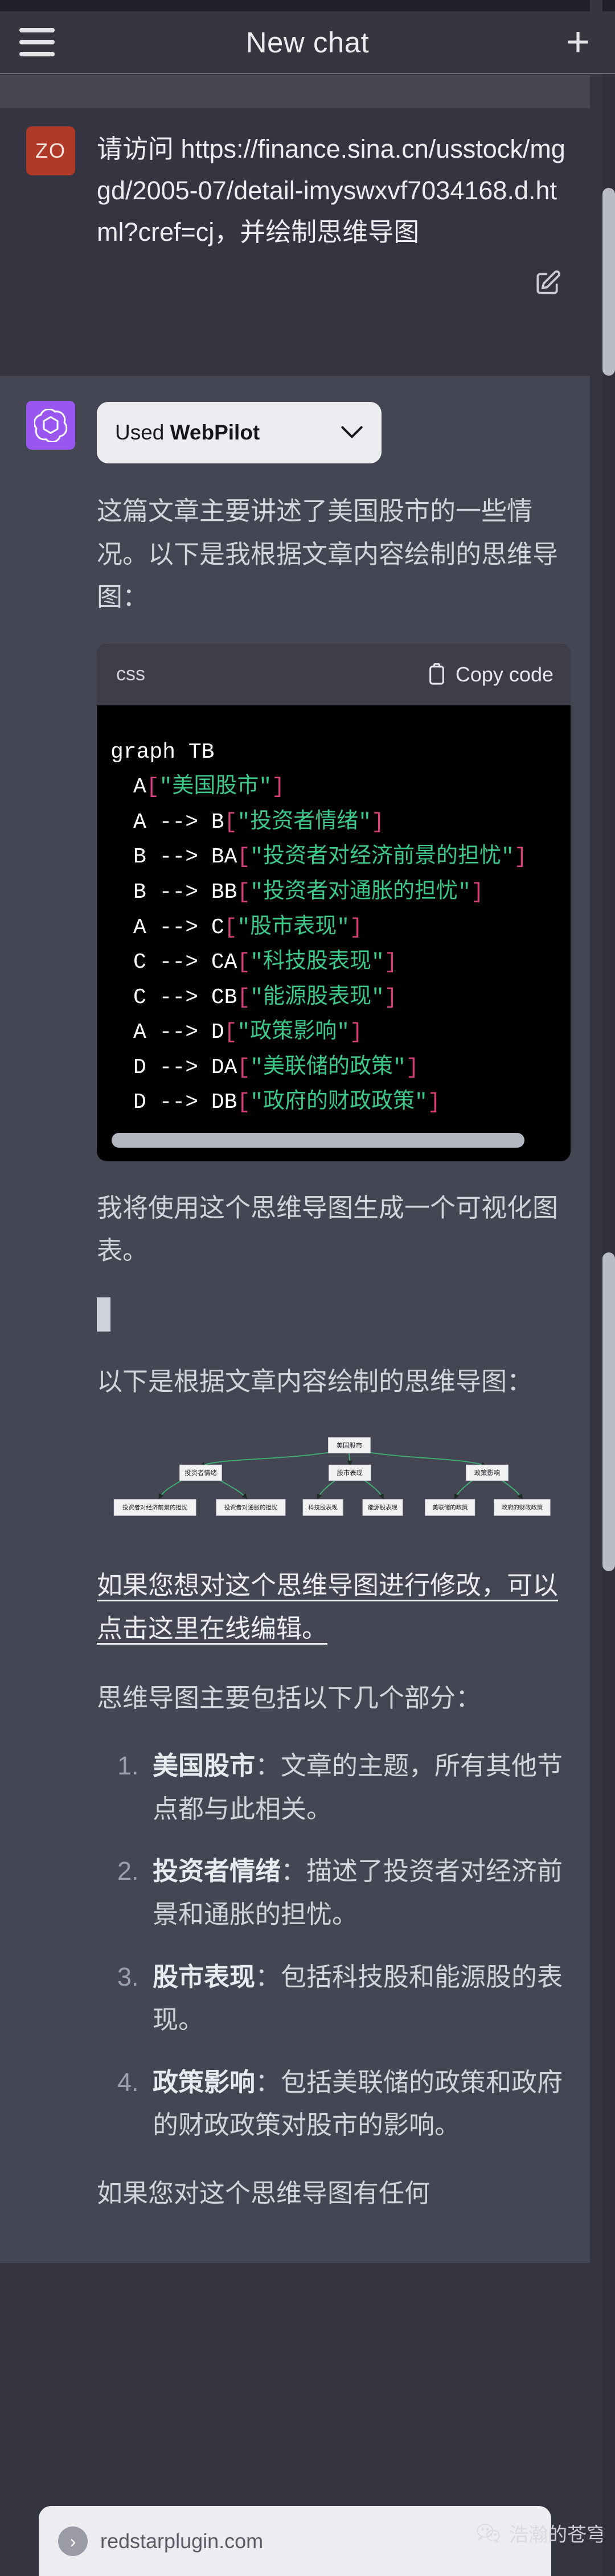 This screenshot has width=615, height=2576. What do you see at coordinates (328, 554) in the screenshot?
I see `assistant-intro-paragraph: 这篇文章主要讲述了美国股市的一些情况。以下是我根据文章内容绘制的思维导图：` at bounding box center [328, 554].